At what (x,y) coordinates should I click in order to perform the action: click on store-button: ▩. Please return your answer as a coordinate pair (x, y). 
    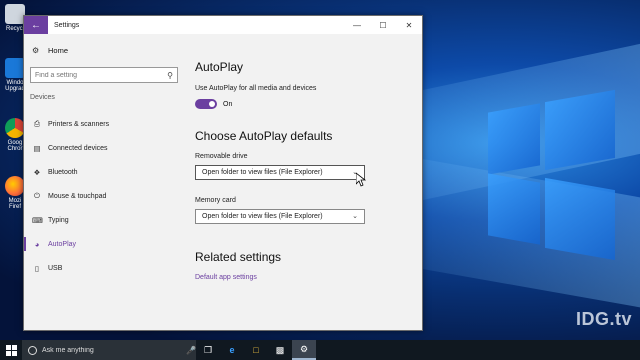
    Looking at the image, I should click on (280, 350).